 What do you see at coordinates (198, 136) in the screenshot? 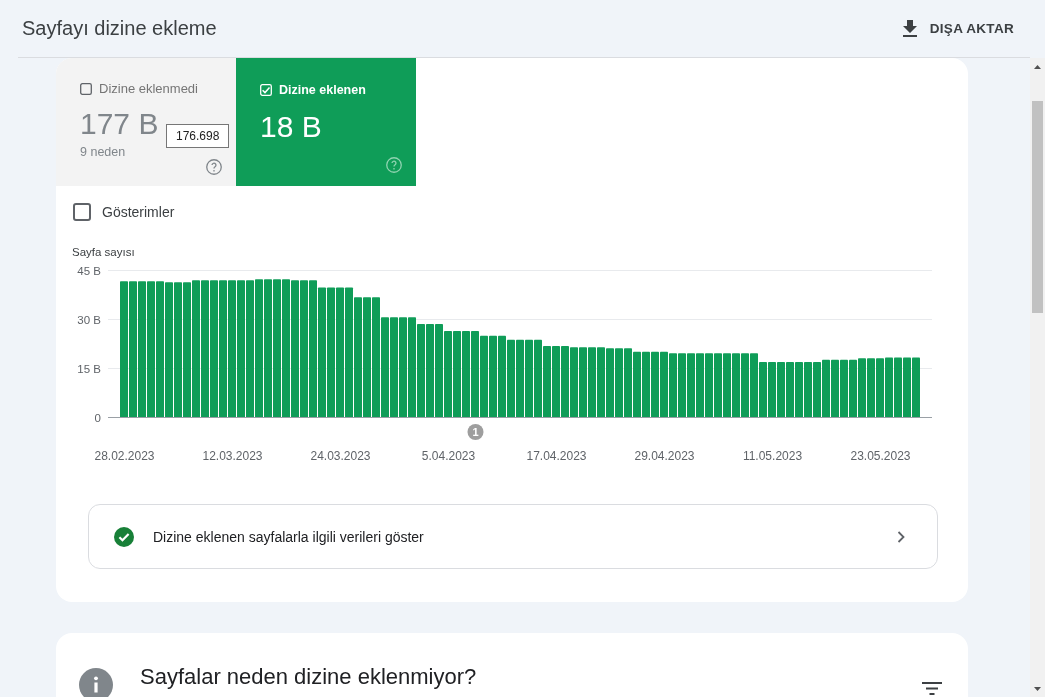
I see `value-tooltip: 176.698` at bounding box center [198, 136].